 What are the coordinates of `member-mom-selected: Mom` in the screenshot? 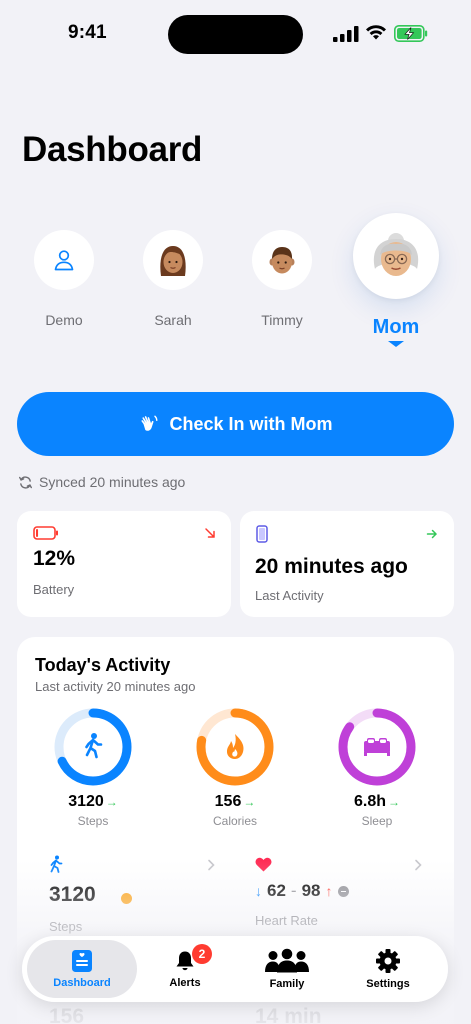 It's located at (396, 280).